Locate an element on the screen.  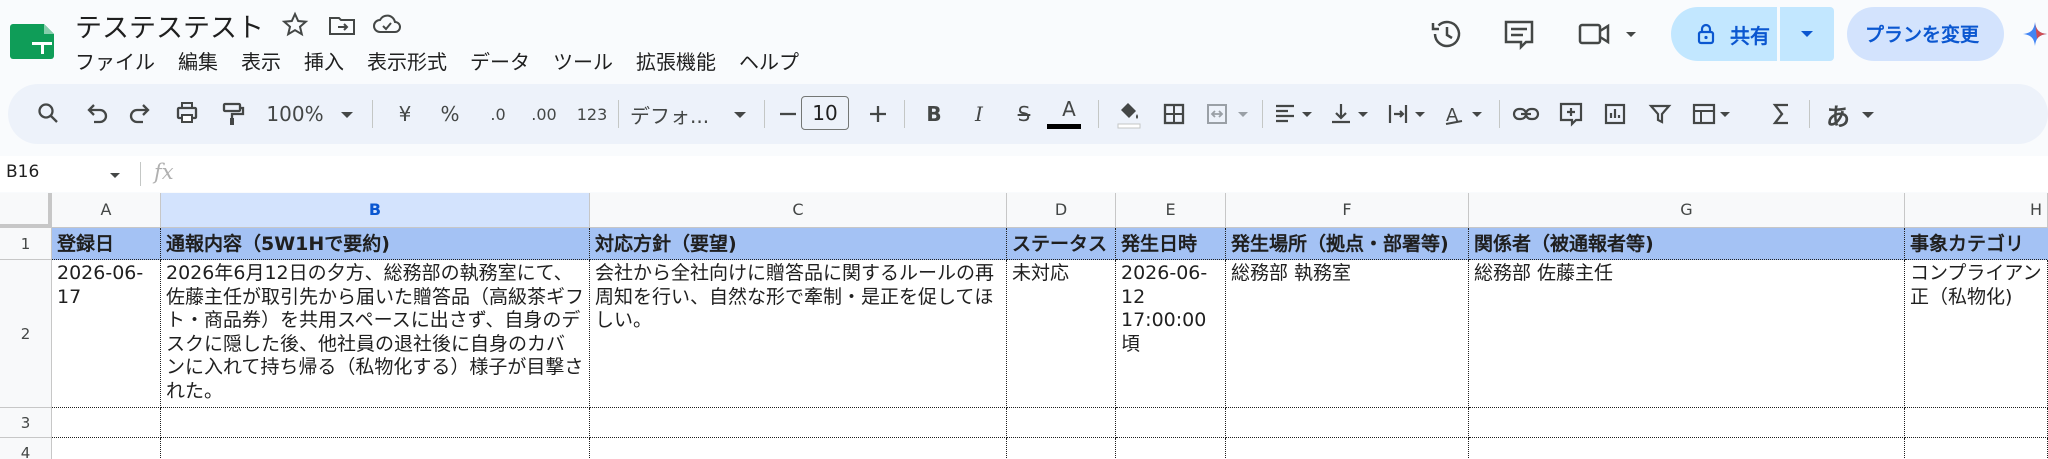
bold-button: B is located at coordinates (934, 114).